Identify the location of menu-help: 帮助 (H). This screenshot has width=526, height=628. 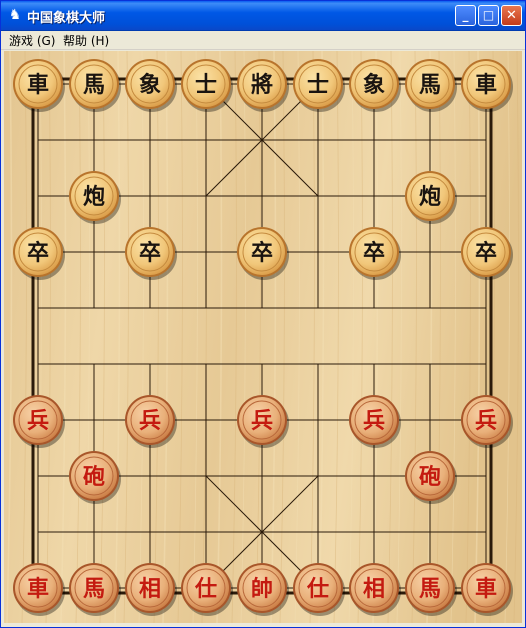
(86, 40).